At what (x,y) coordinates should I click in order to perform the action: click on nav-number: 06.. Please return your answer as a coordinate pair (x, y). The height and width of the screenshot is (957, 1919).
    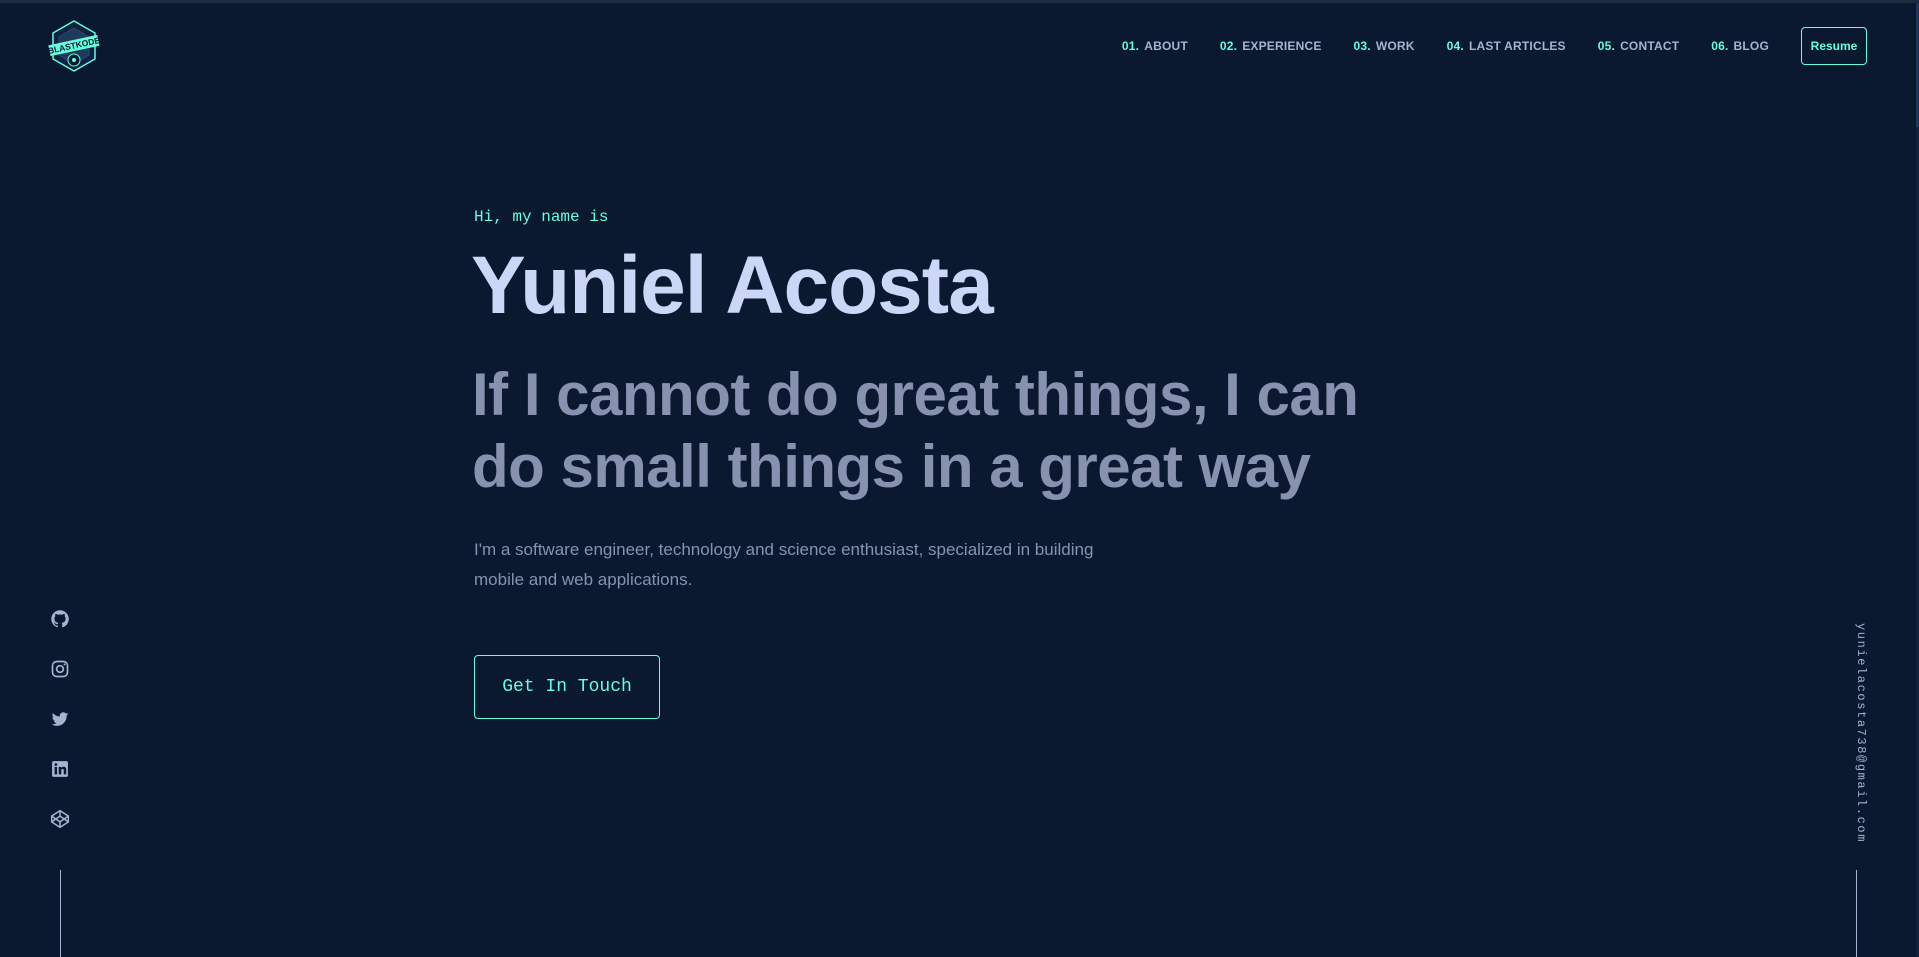
    Looking at the image, I should click on (1720, 46).